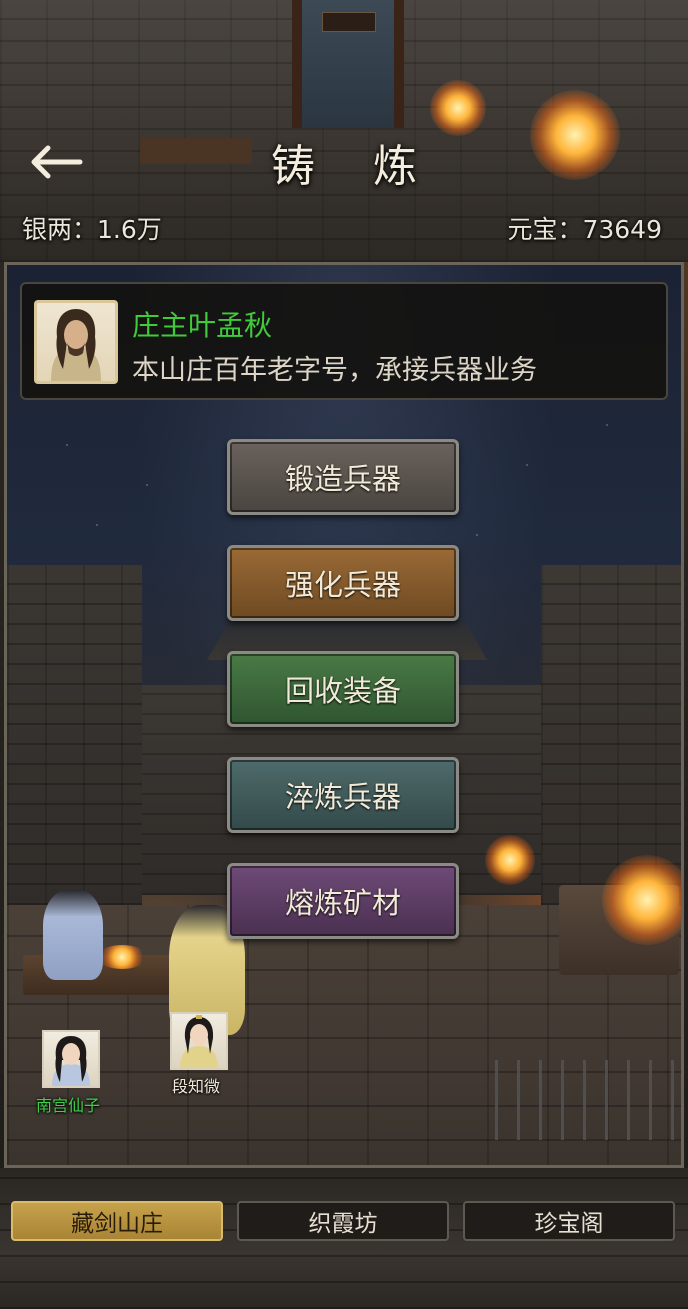  What do you see at coordinates (343, 689) in the screenshot?
I see `recycle-equipment-button: 回收装备` at bounding box center [343, 689].